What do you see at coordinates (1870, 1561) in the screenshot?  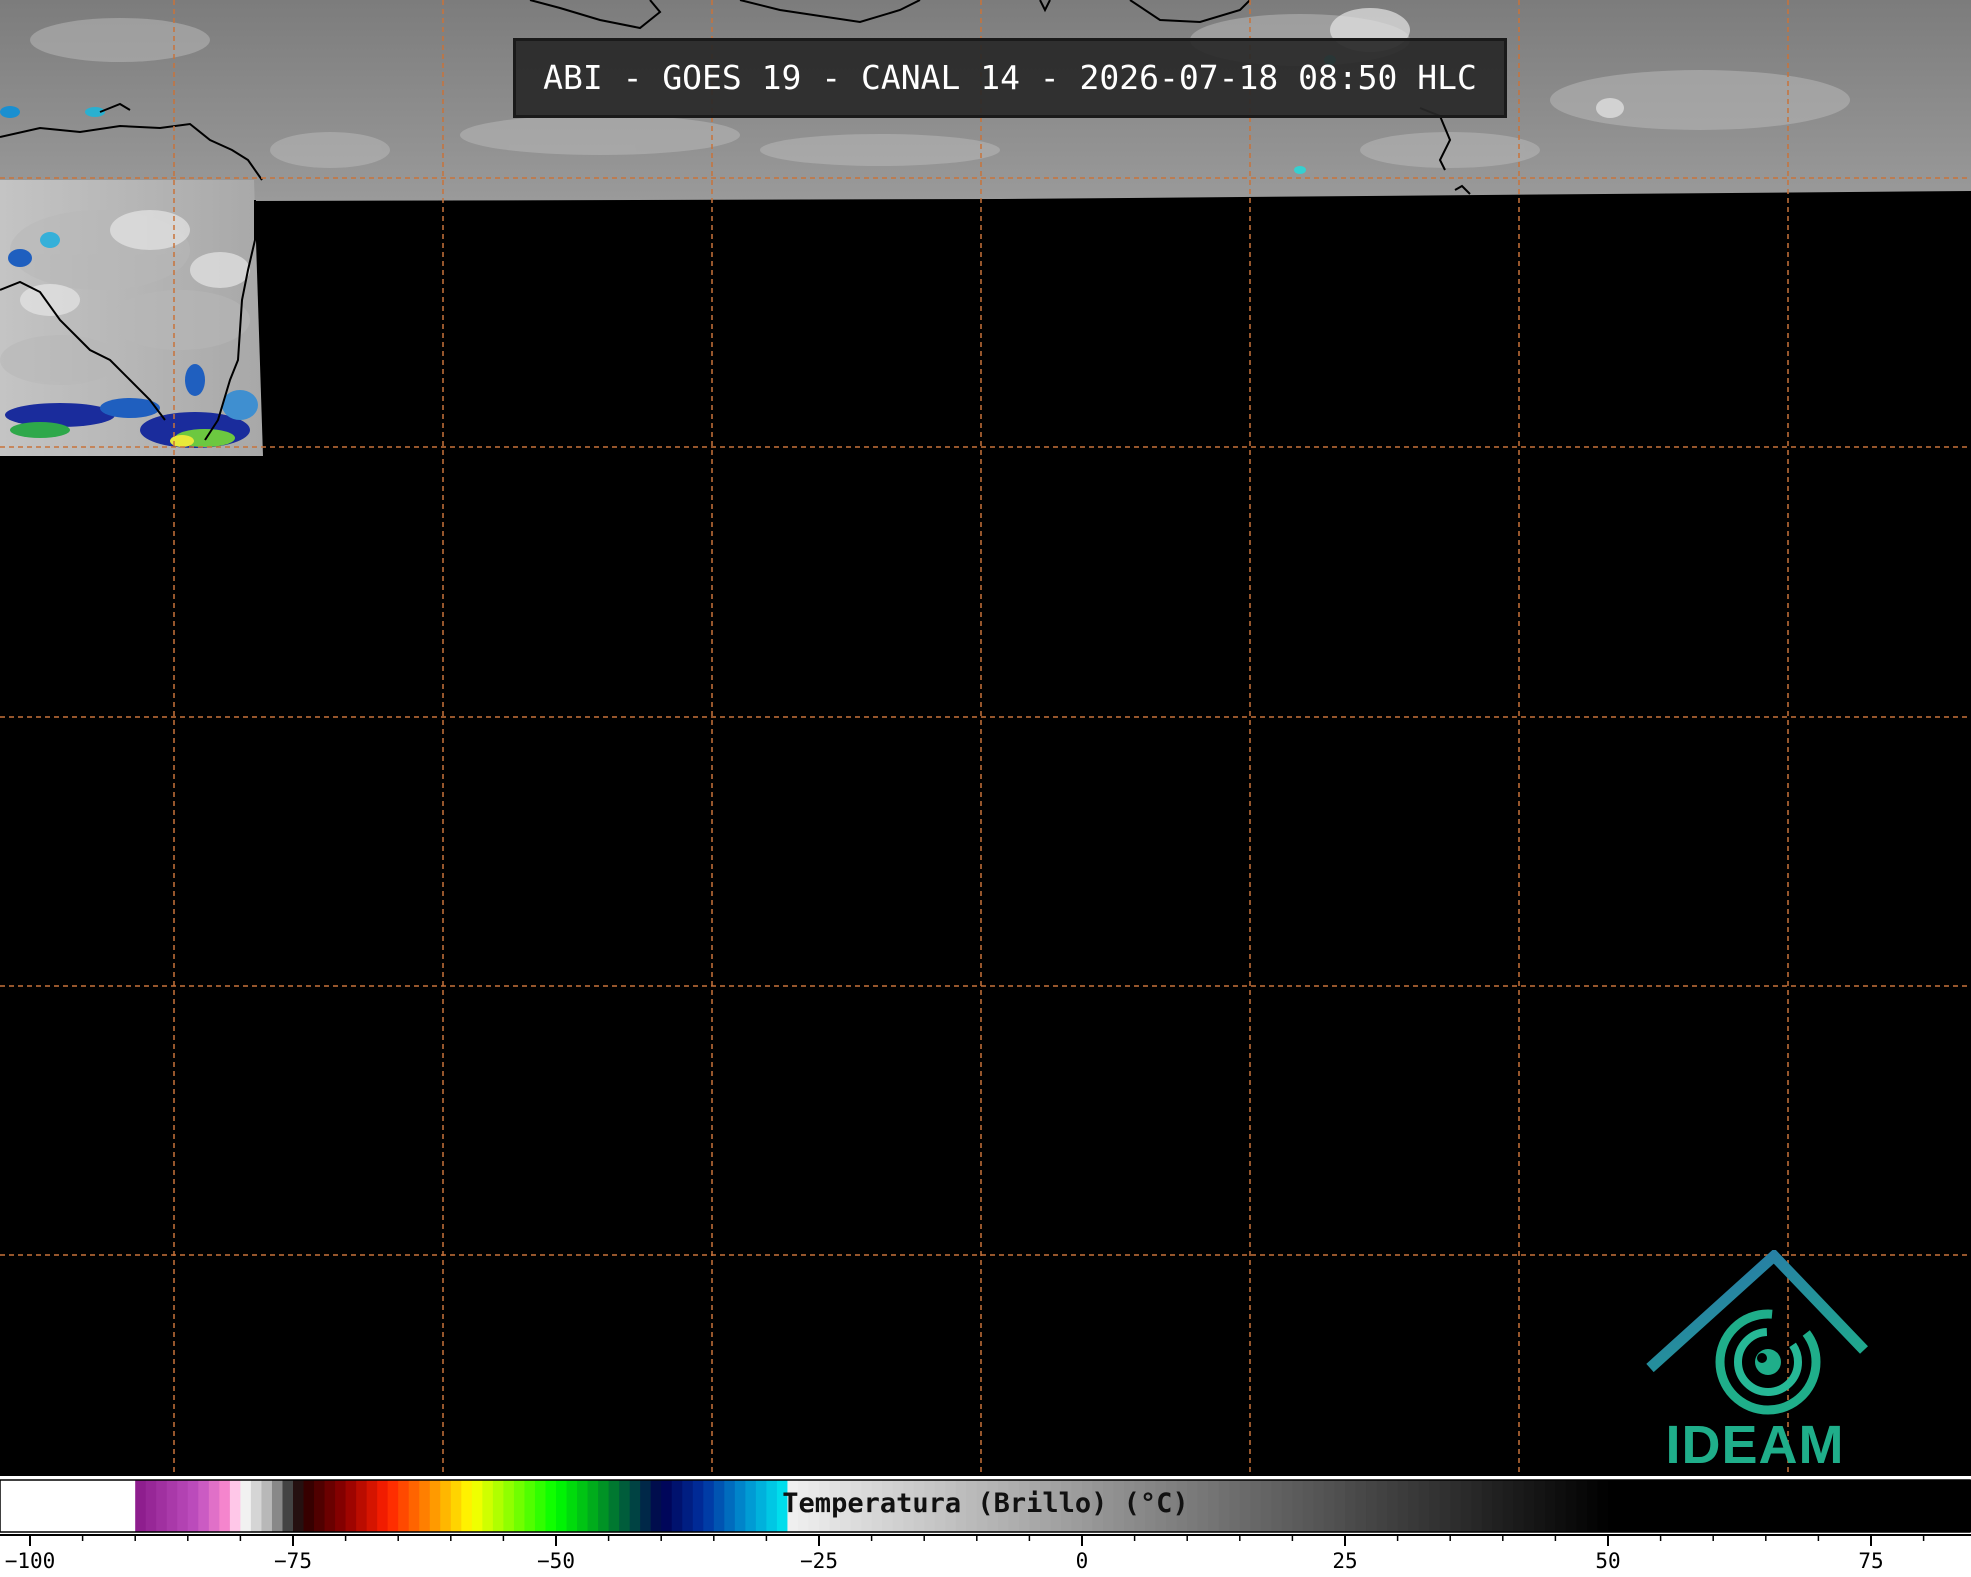 I see `colorbar-tick-label: 75` at bounding box center [1870, 1561].